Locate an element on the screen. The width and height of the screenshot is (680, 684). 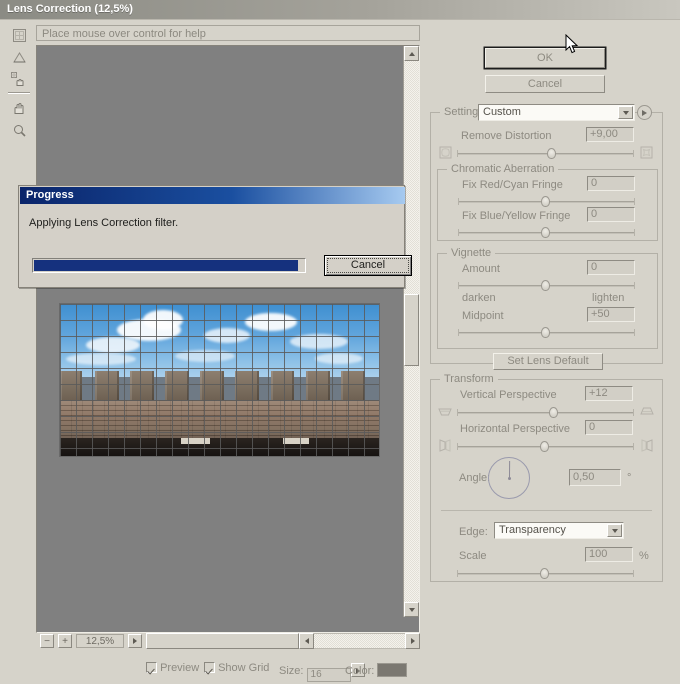
vignette-midpoint-slider is located at coordinates (546, 333).